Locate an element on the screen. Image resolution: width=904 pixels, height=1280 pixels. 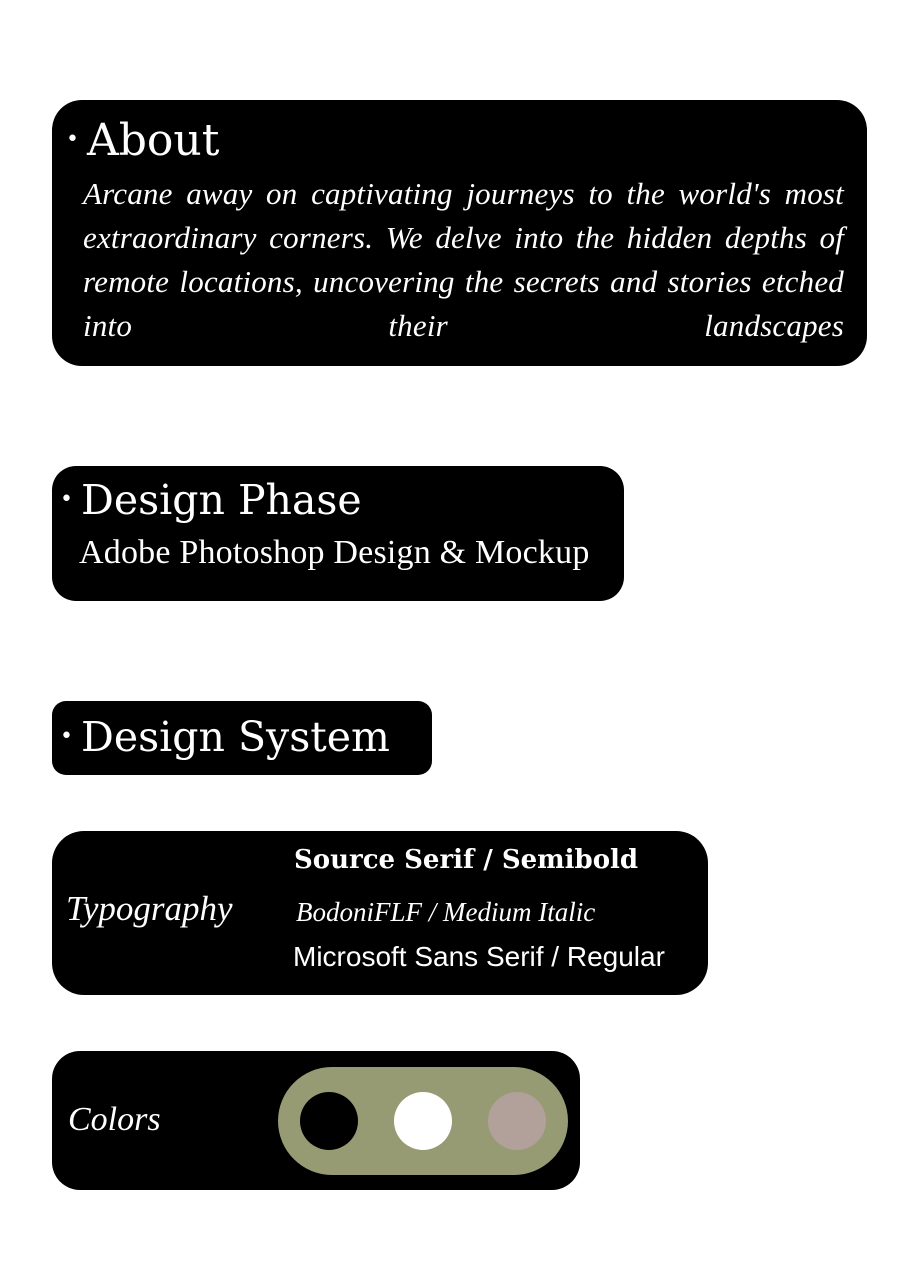
design-system-title: Design System is located at coordinates (235, 737).